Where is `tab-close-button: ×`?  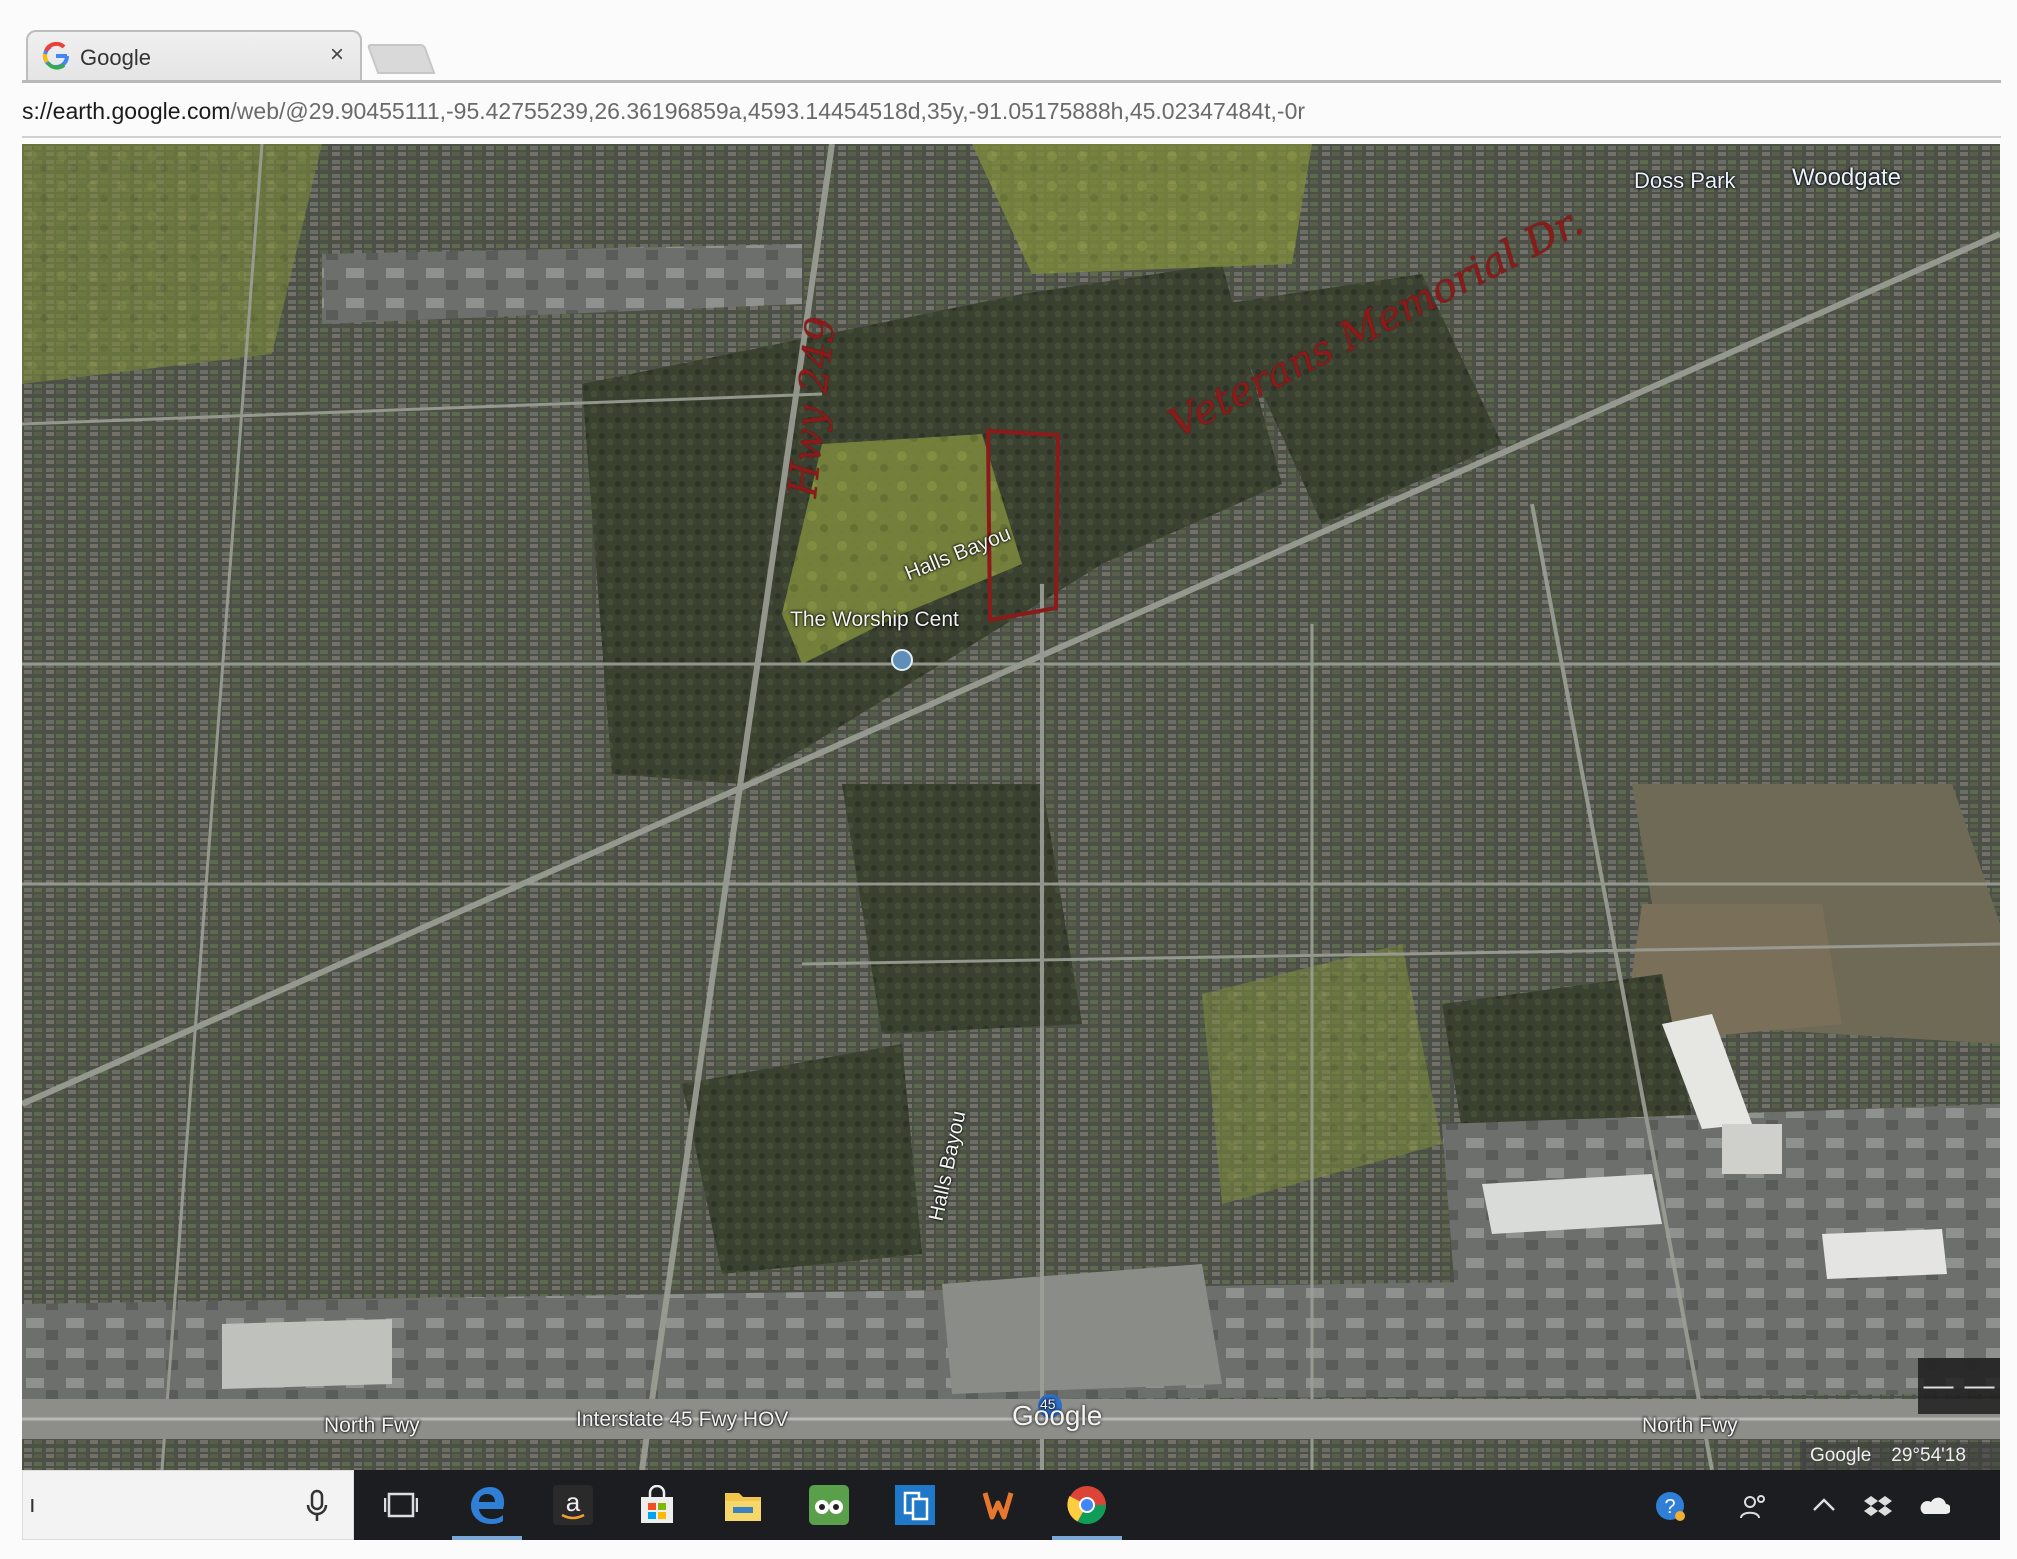
tab-close-button: × is located at coordinates (337, 55).